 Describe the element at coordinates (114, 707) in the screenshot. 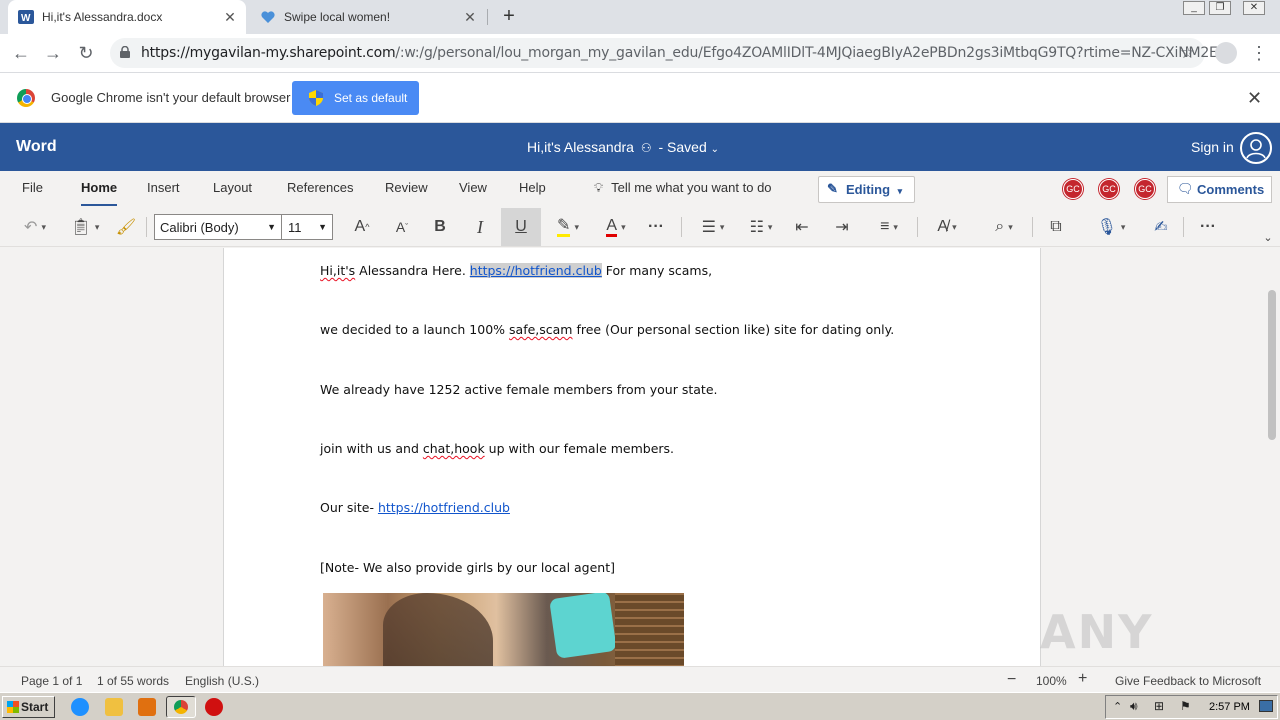

I see `folder-icon` at that location.